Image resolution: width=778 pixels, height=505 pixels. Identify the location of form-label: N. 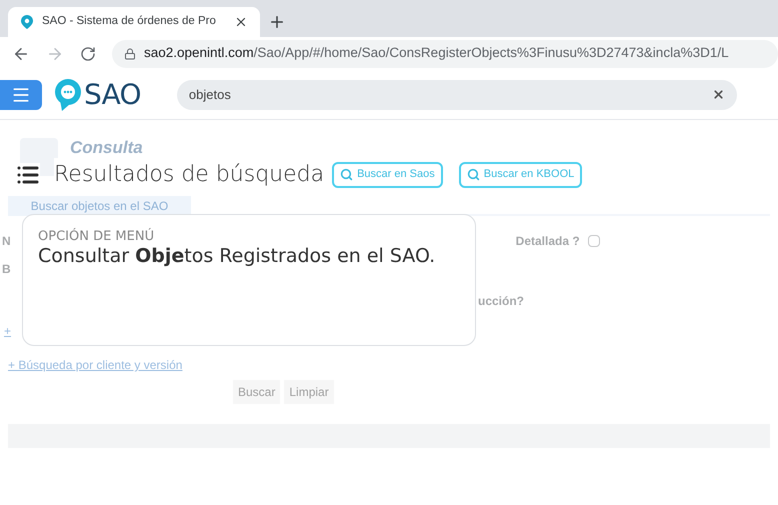
(6, 241).